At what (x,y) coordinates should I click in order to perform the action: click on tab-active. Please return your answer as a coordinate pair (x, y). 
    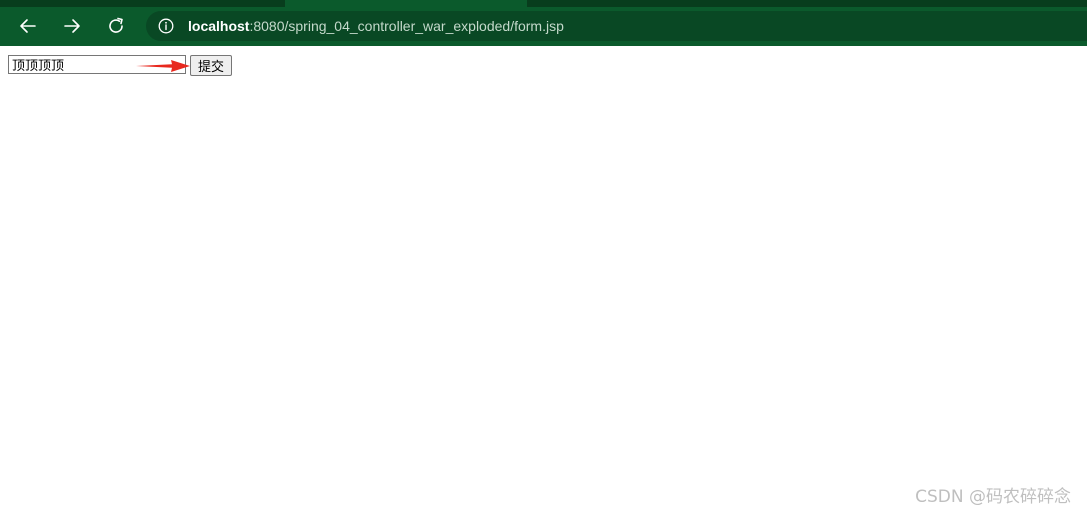
    Looking at the image, I should click on (406, 3).